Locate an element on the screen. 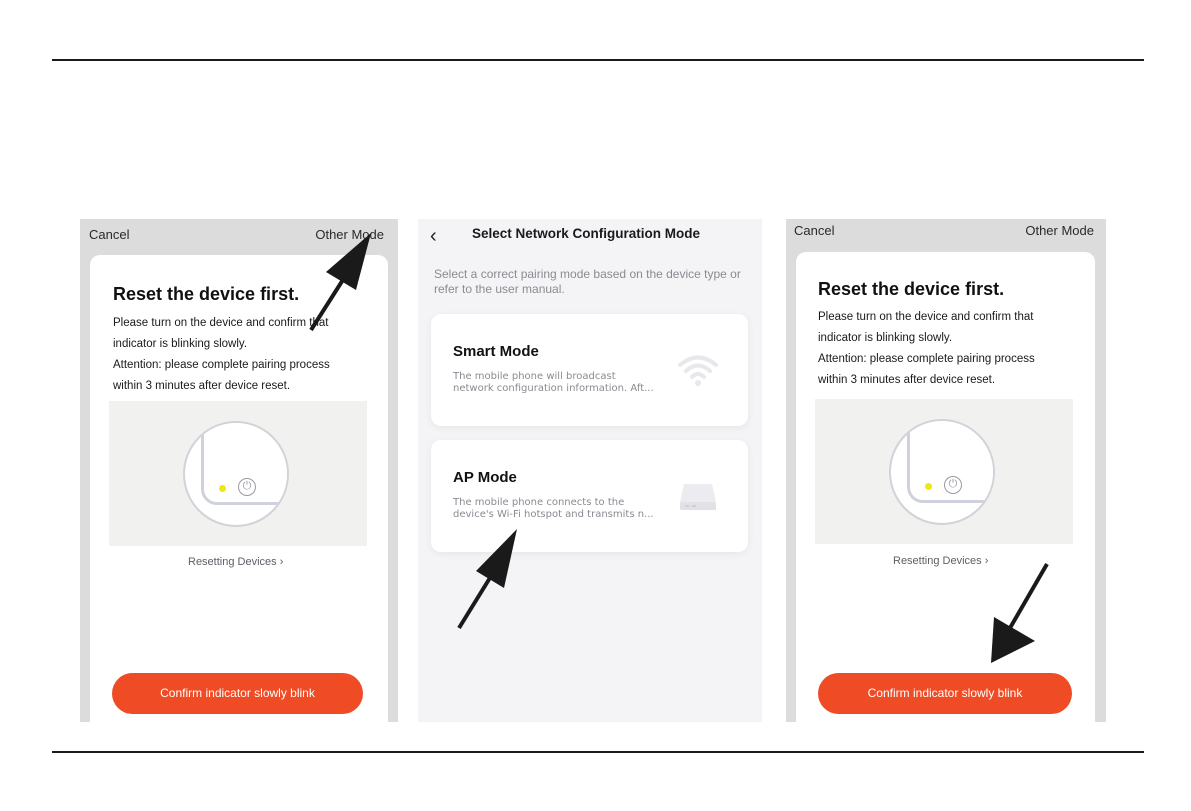  bottom-rule is located at coordinates (598, 752).